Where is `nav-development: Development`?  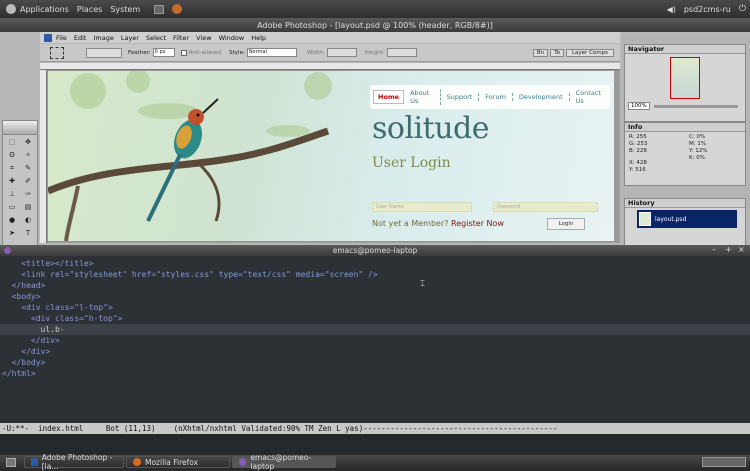 nav-development: Development is located at coordinates (541, 97).